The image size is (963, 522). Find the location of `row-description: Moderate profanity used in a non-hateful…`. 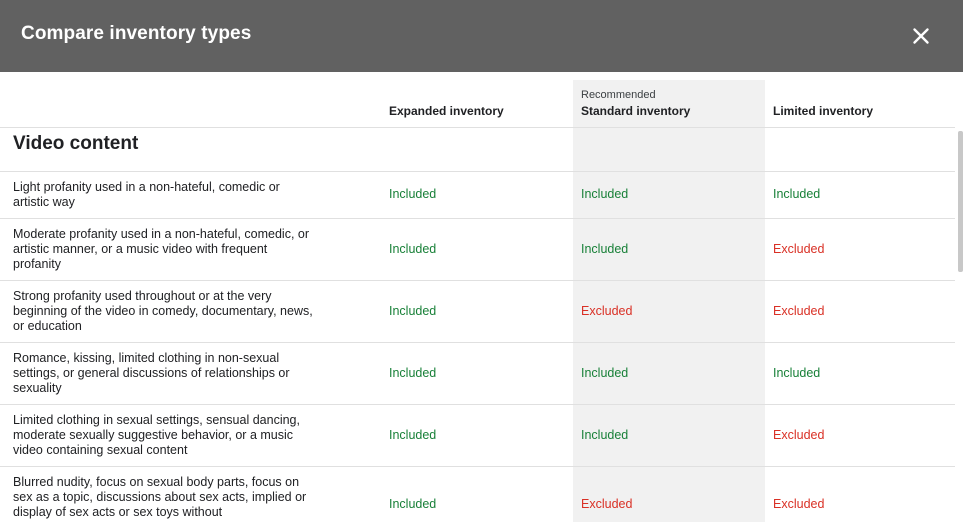

row-description: Moderate profanity used in a non-hateful… is located at coordinates (161, 249).